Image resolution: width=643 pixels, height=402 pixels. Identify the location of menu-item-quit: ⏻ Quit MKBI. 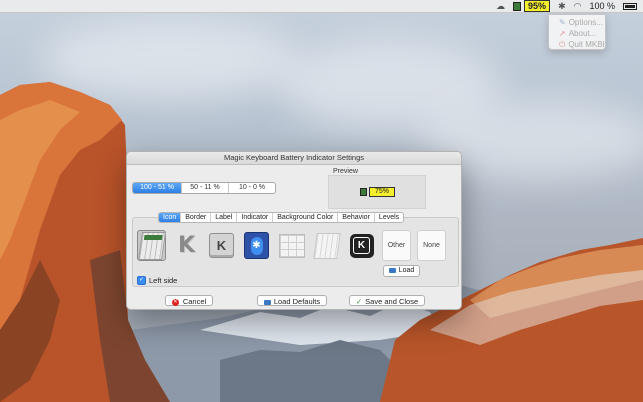
(577, 44).